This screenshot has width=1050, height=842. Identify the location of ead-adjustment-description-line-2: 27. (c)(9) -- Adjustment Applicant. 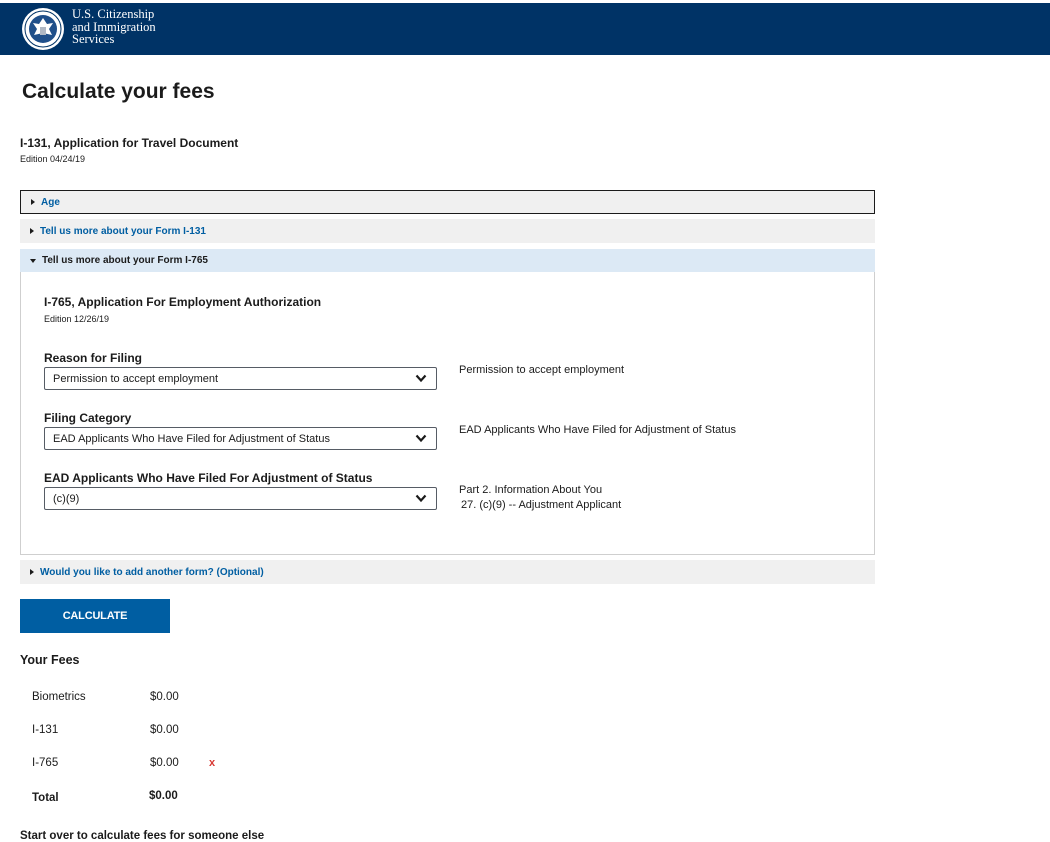
(541, 505).